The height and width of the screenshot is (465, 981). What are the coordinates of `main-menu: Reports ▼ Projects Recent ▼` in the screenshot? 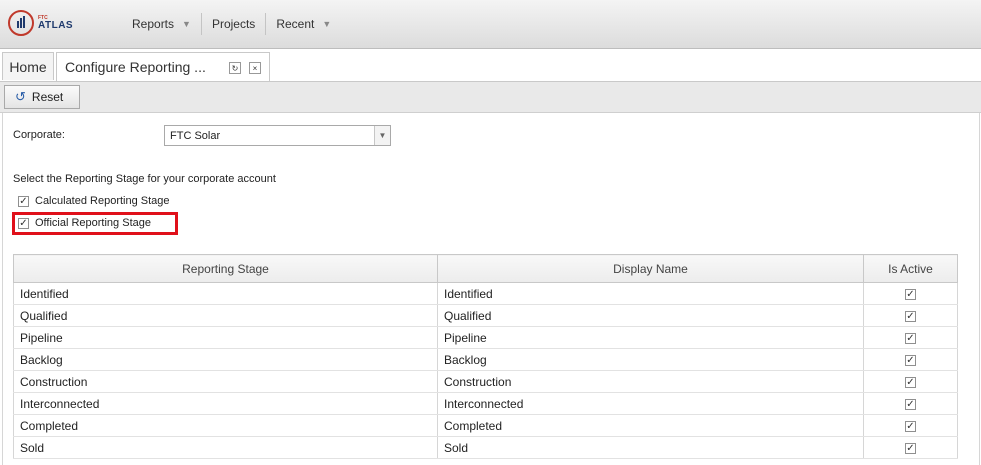 It's located at (231, 24).